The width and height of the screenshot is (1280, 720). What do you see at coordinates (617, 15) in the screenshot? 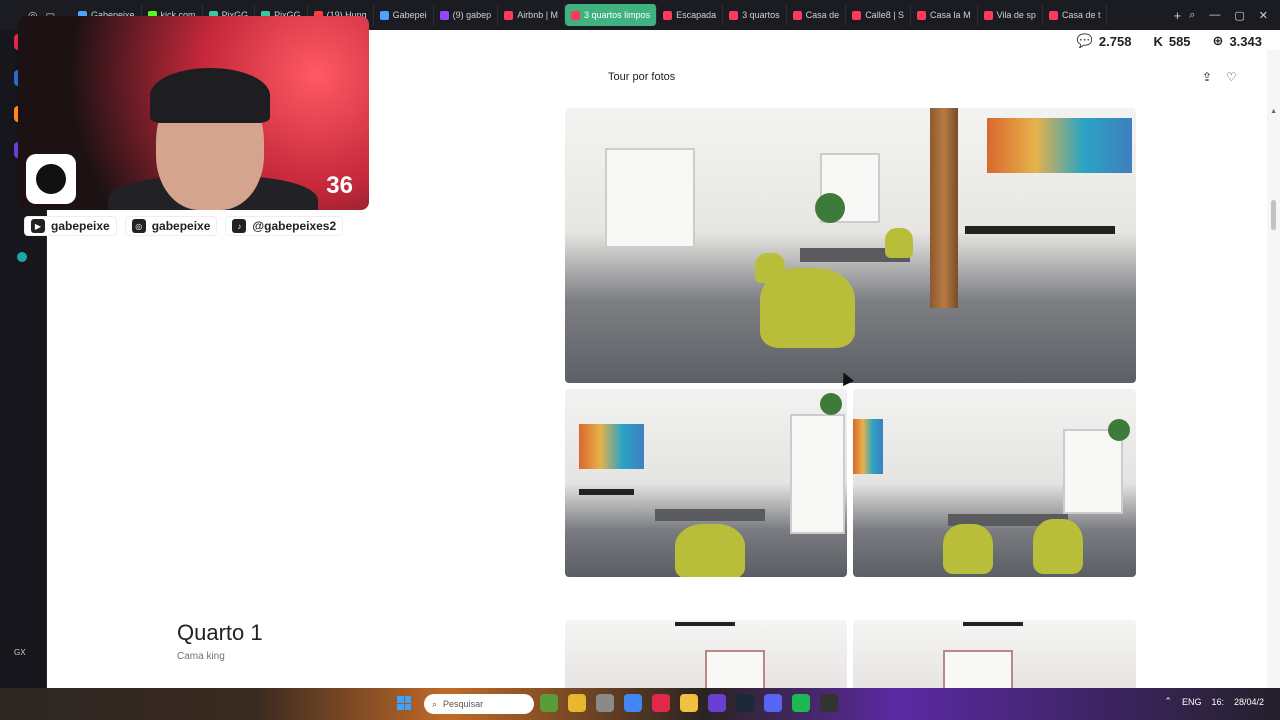
I see `tab-label: 3 quartos limpos` at bounding box center [617, 15].